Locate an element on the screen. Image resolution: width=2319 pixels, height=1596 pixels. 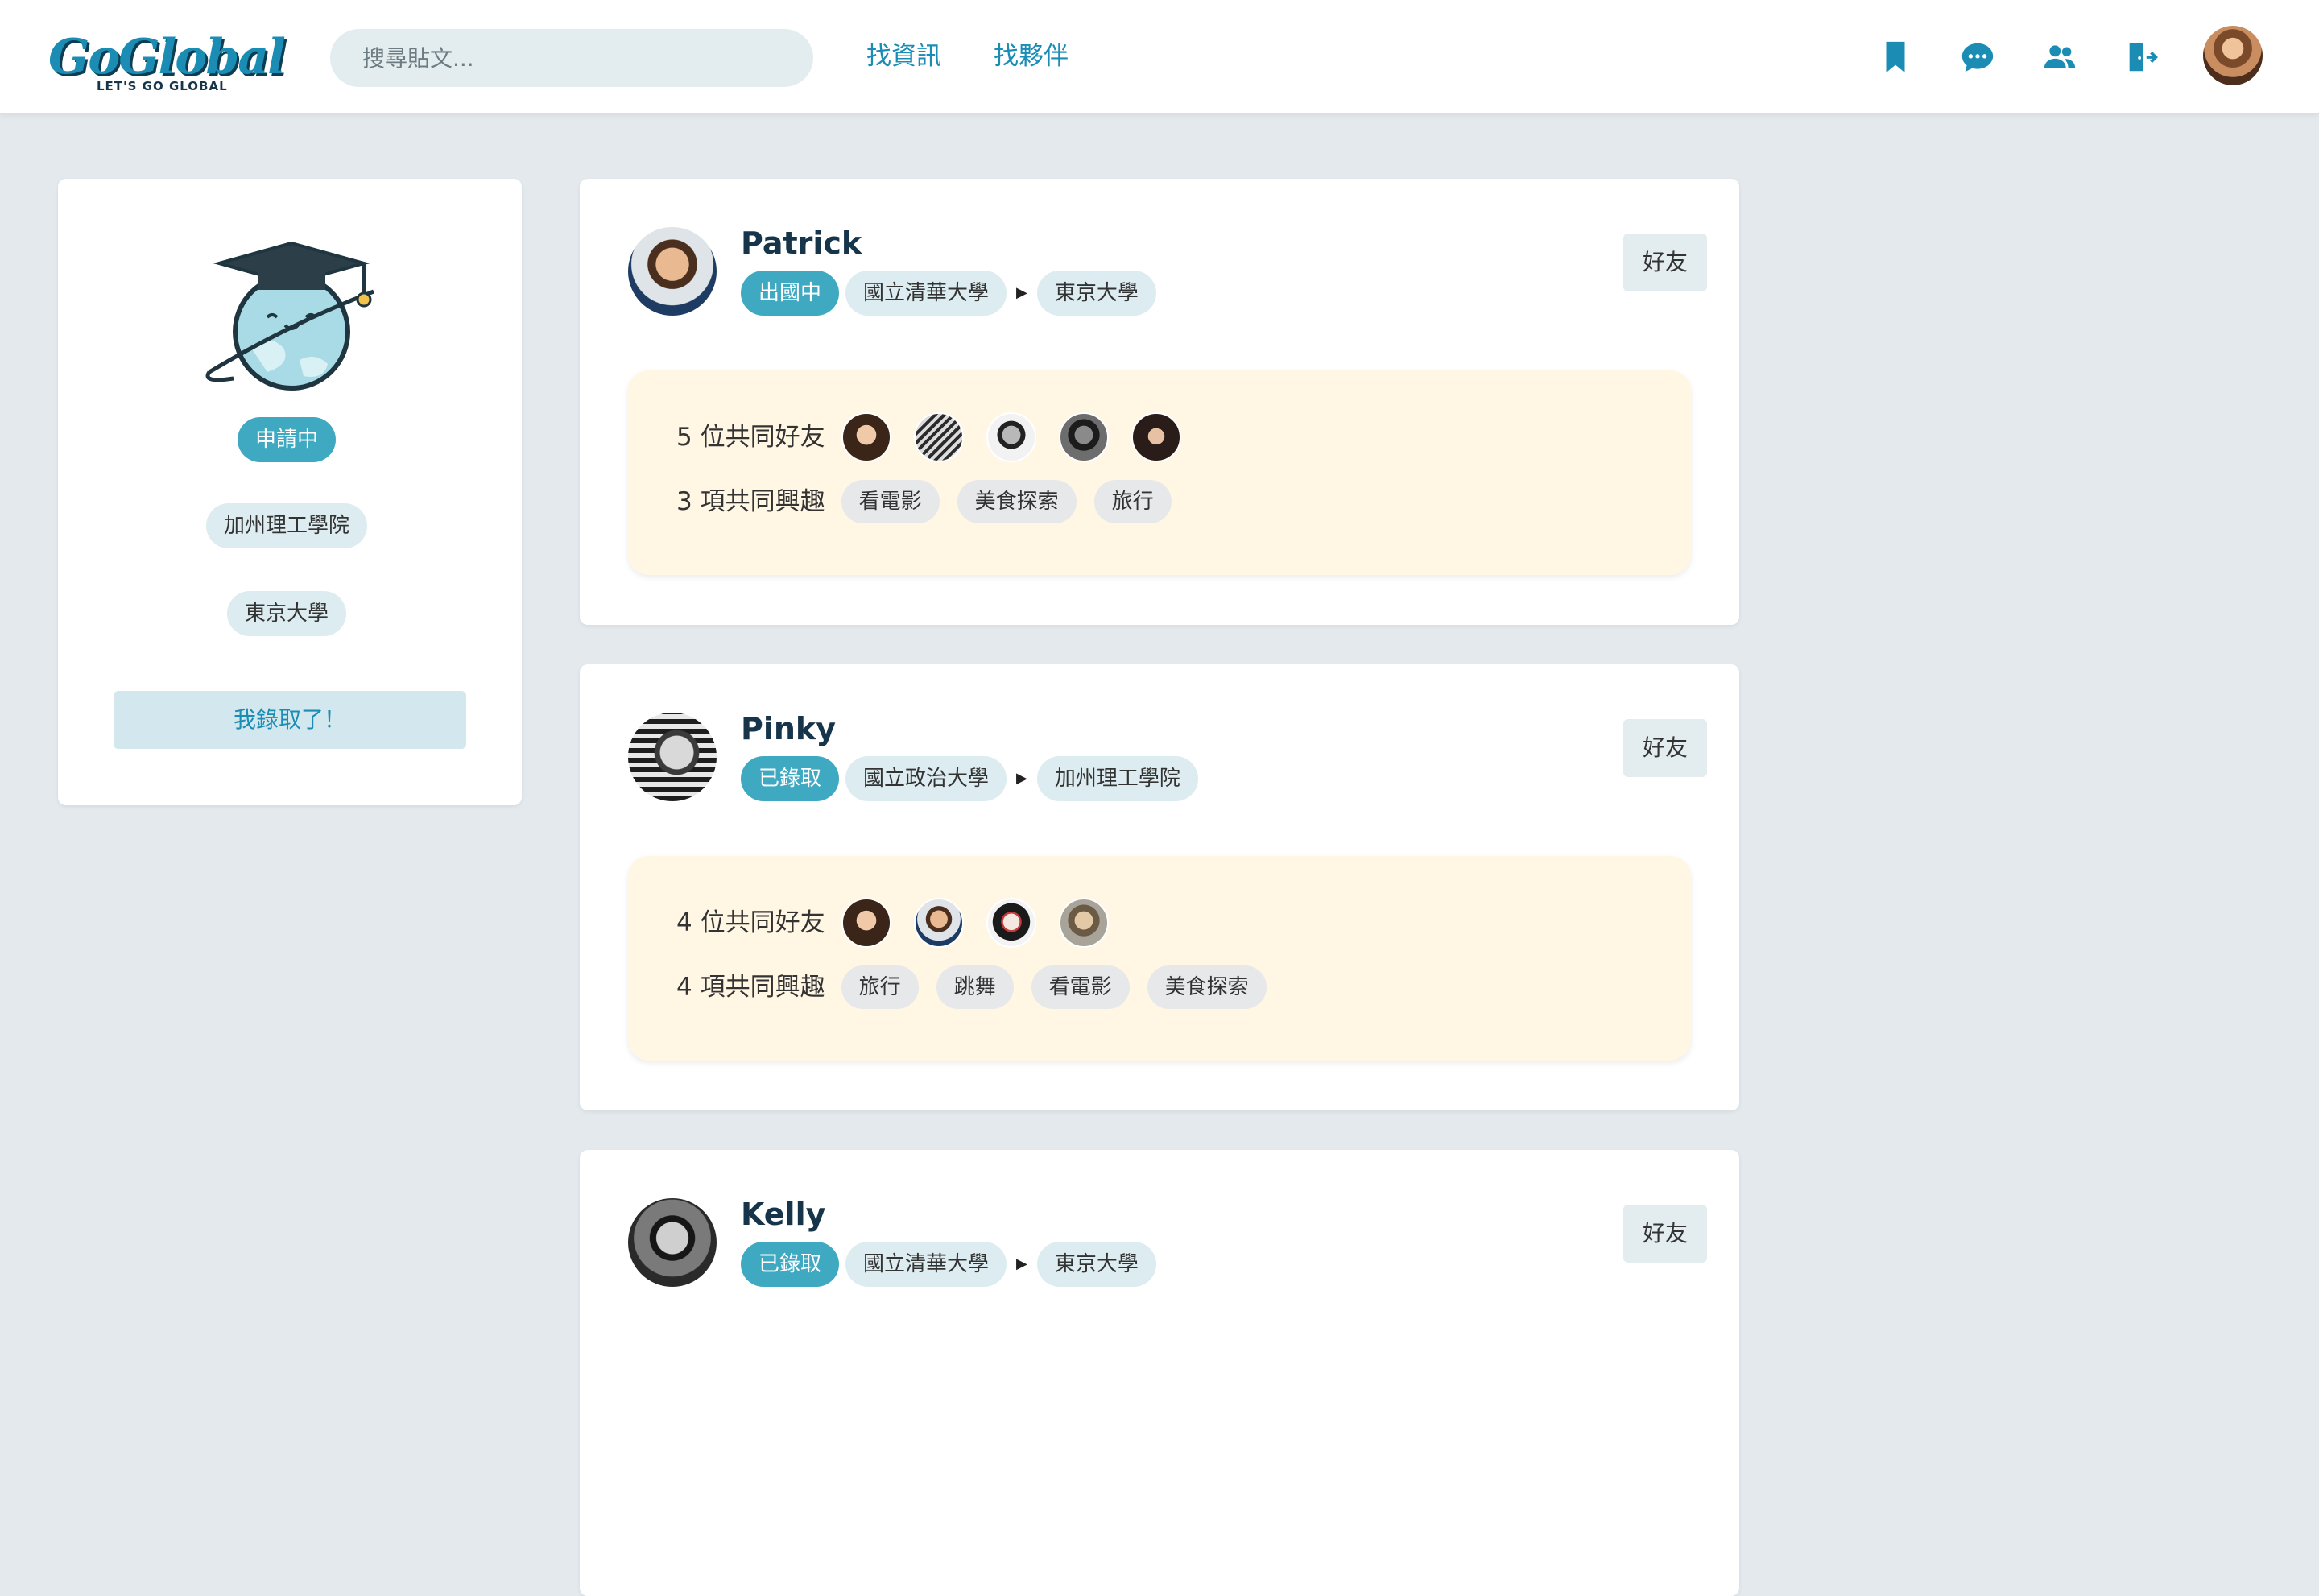
common-interests-row: 3 項共同興趣 看電影 美食探索 旅行 is located at coordinates (932, 502).